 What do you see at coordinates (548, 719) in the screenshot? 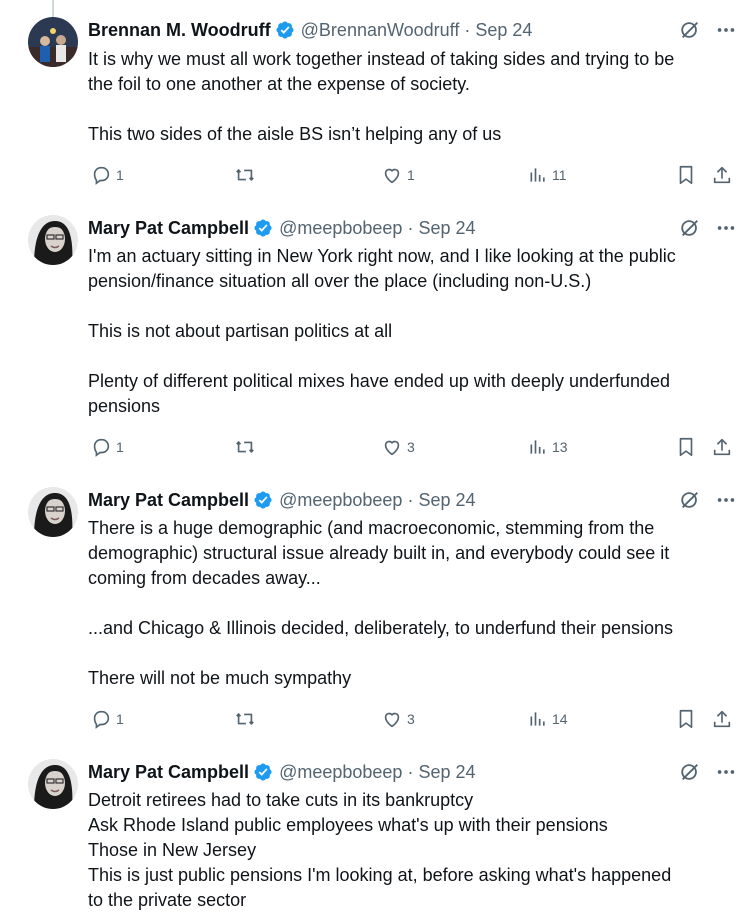
I see `views-button: 14` at bounding box center [548, 719].